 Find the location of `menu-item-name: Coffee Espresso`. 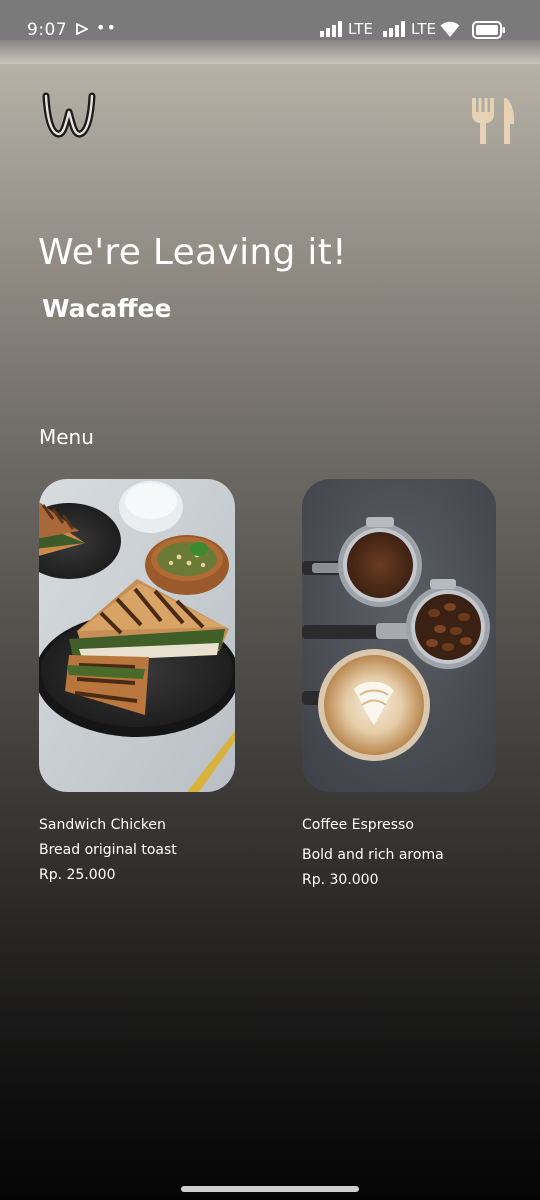

menu-item-name: Coffee Espresso is located at coordinates (358, 825).